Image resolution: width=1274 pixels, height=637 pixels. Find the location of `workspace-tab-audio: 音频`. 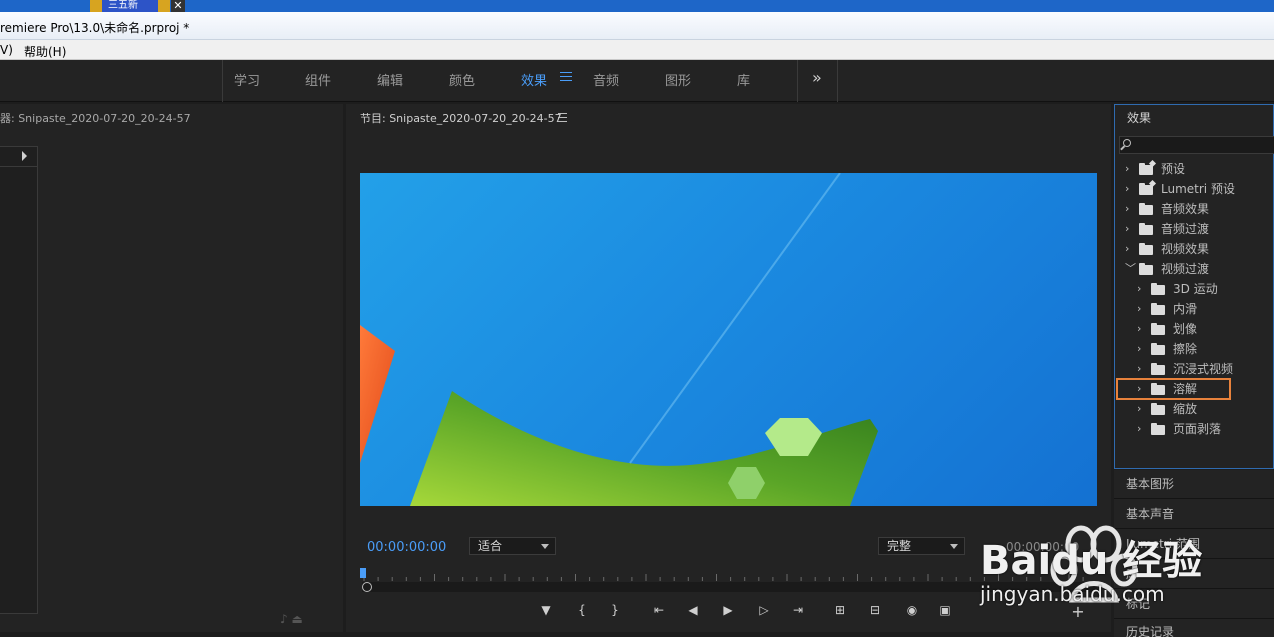

workspace-tab-audio: 音频 is located at coordinates (606, 79).